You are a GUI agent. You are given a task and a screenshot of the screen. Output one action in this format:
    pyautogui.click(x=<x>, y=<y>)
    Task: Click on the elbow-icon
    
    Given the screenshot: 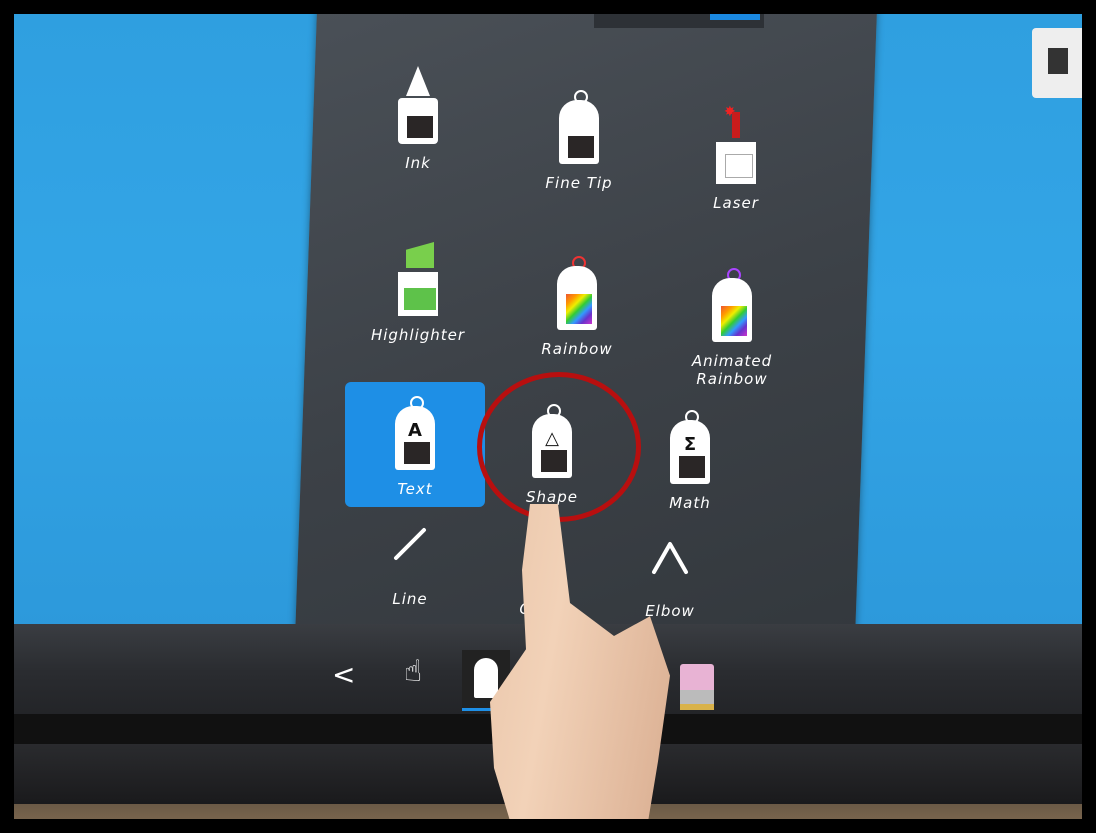 What is the action you would take?
    pyautogui.click(x=670, y=558)
    